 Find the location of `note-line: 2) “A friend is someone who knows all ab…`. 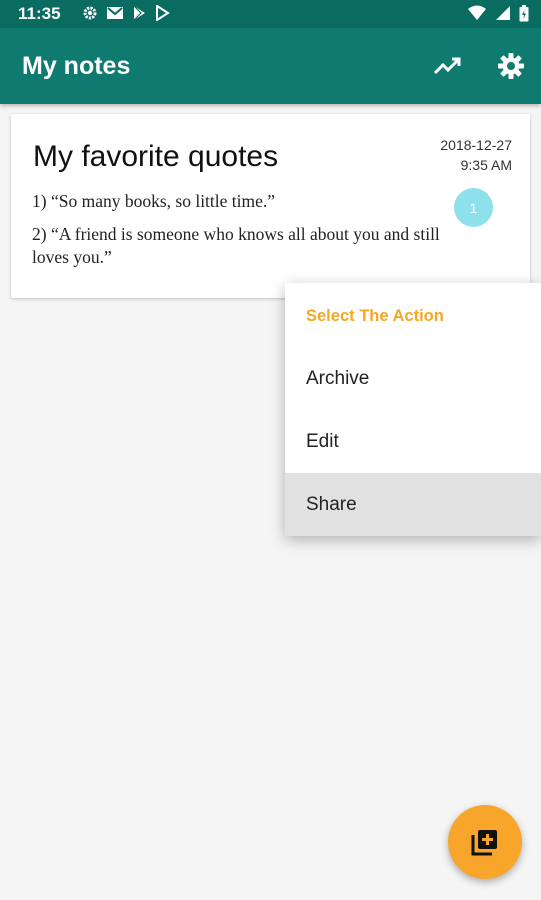

note-line: 2) “A friend is someone who knows all ab… is located at coordinates (236, 245).